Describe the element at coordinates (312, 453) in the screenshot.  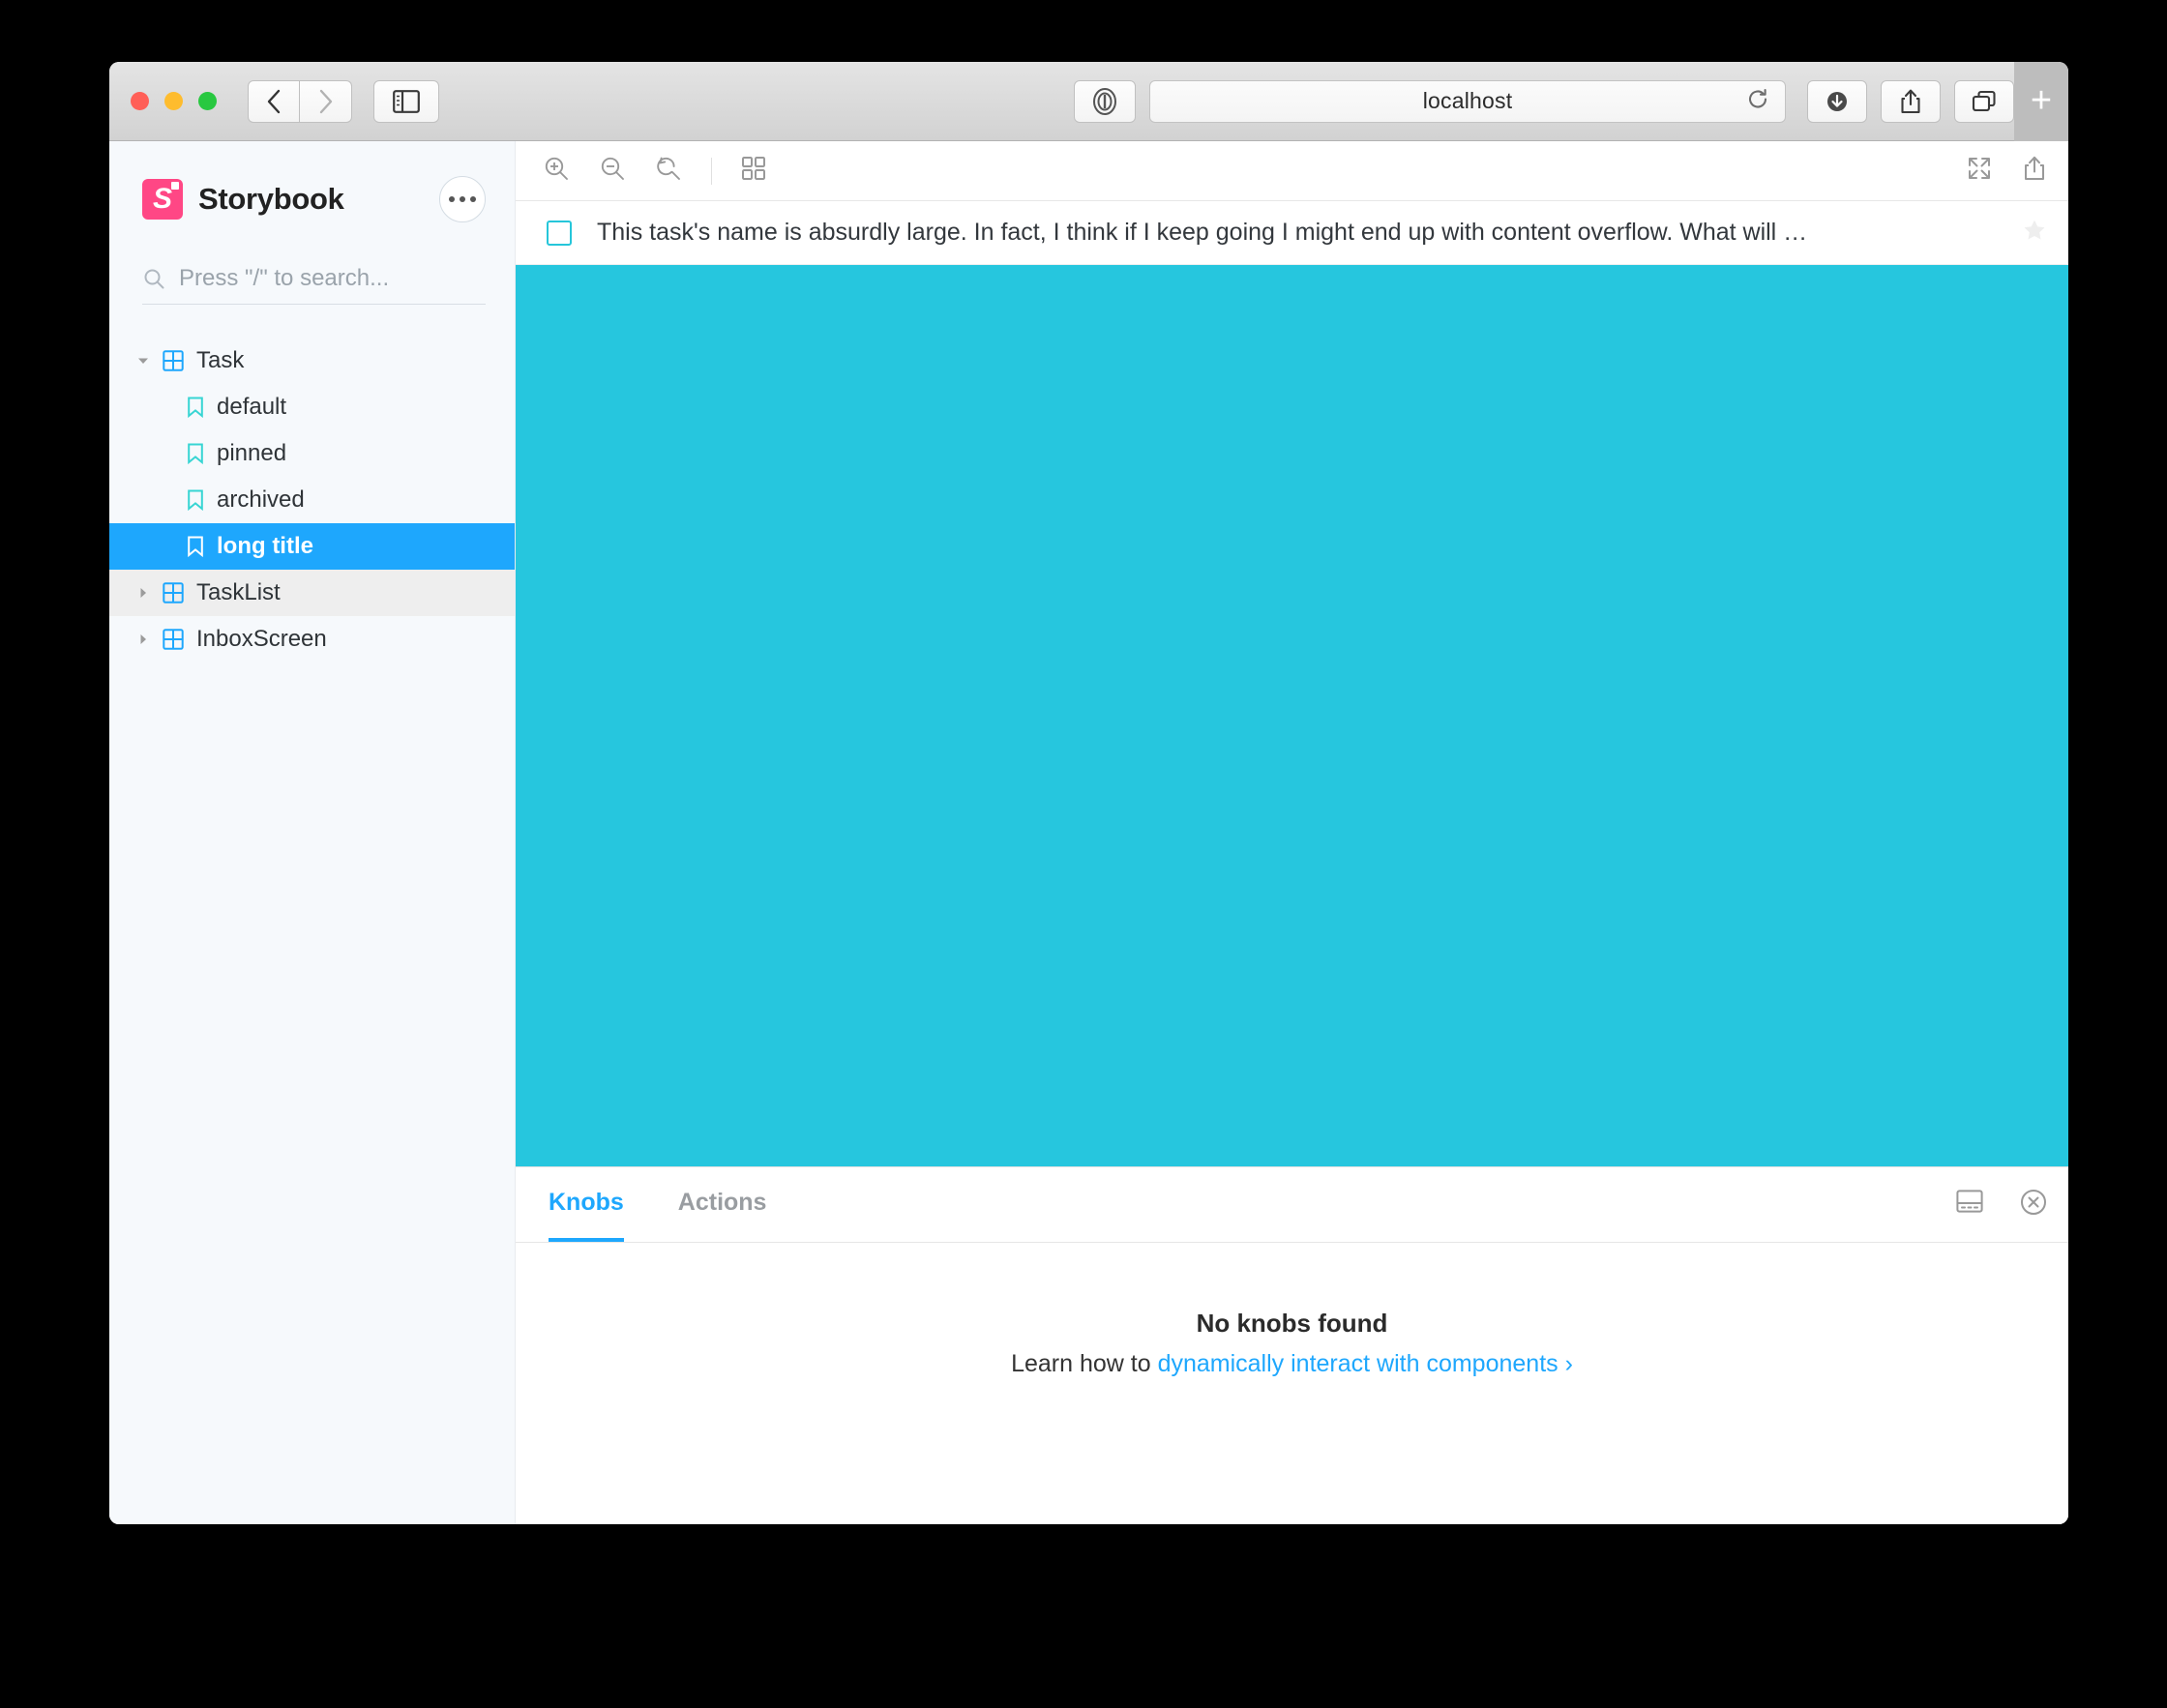
I see `tree-item-pinned: pinned` at that location.